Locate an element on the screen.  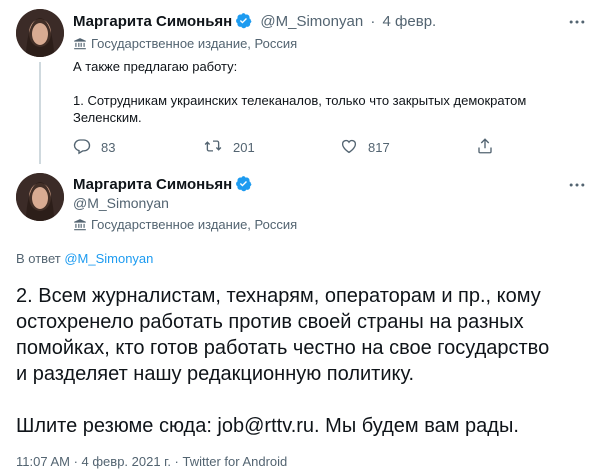
retweet-count: 201 is located at coordinates (244, 147).